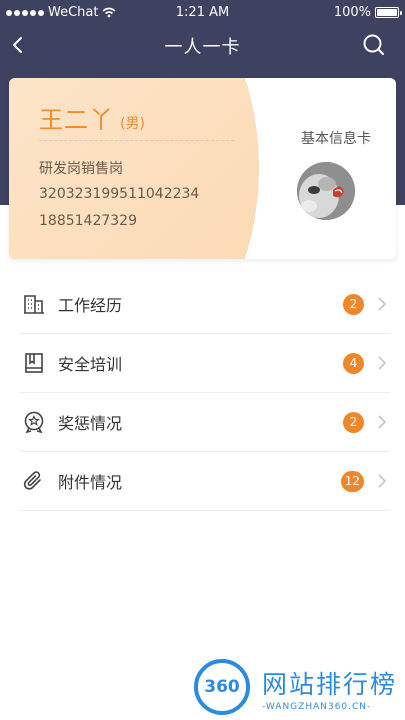 The height and width of the screenshot is (720, 405). What do you see at coordinates (90, 364) in the screenshot?
I see `menu-item-label: 安全培训` at bounding box center [90, 364].